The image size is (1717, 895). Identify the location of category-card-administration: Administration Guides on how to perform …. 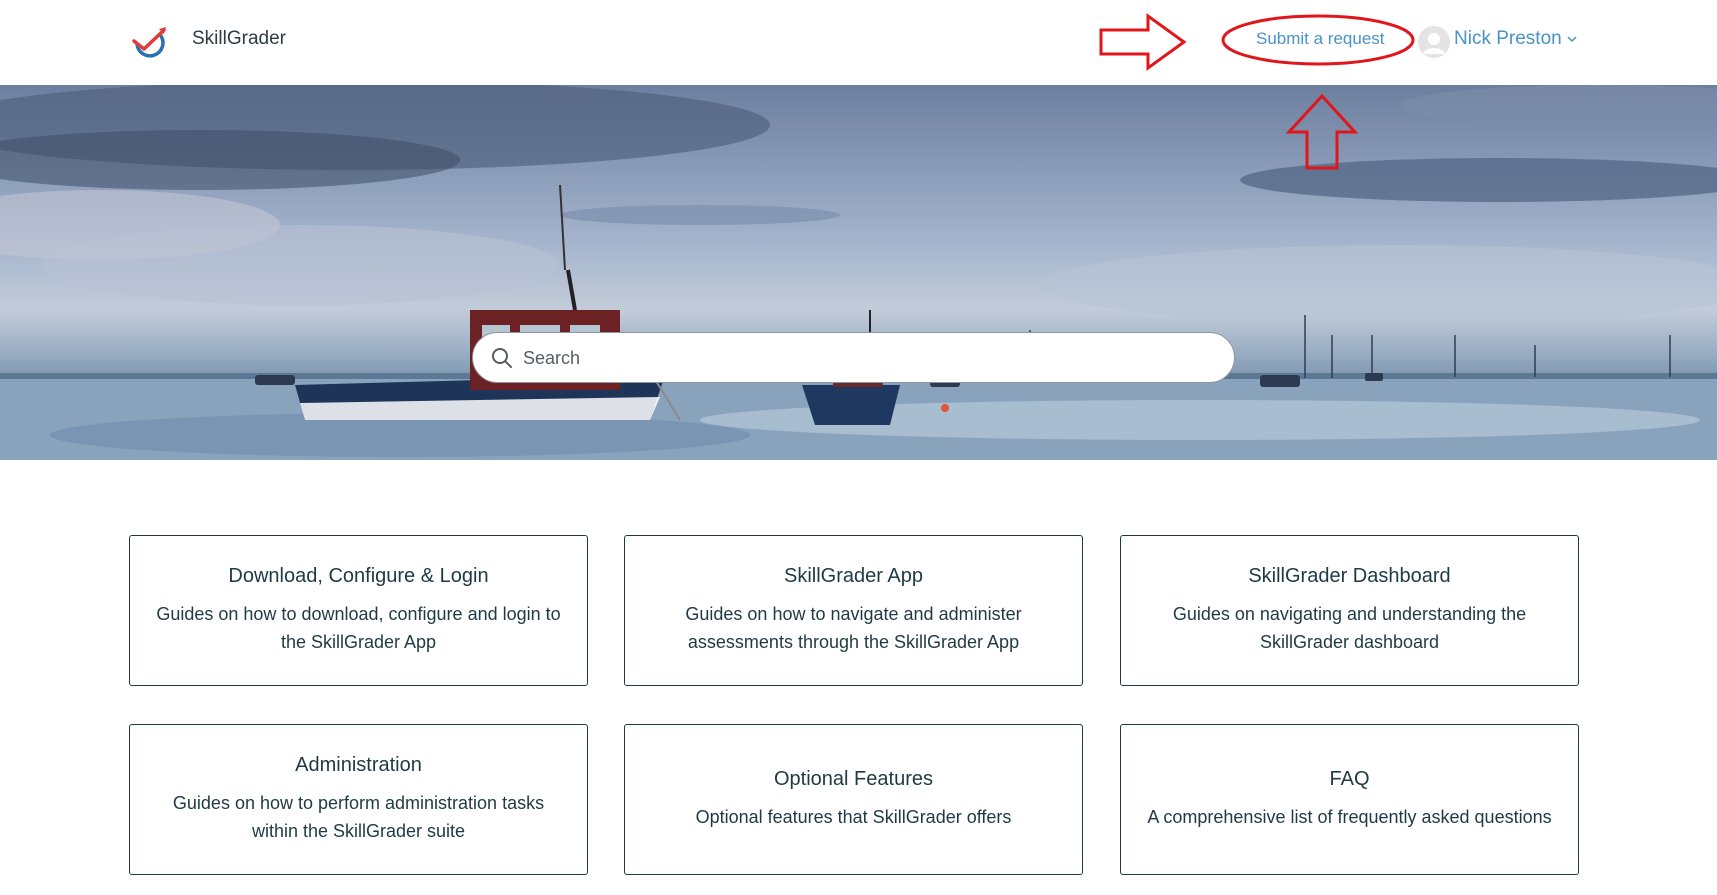
(358, 799).